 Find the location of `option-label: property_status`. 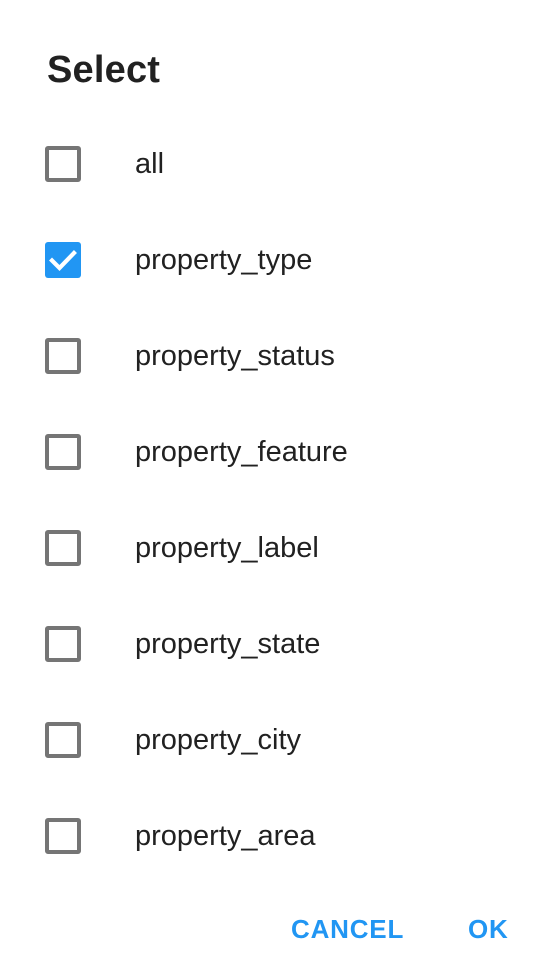

option-label: property_status is located at coordinates (235, 356).